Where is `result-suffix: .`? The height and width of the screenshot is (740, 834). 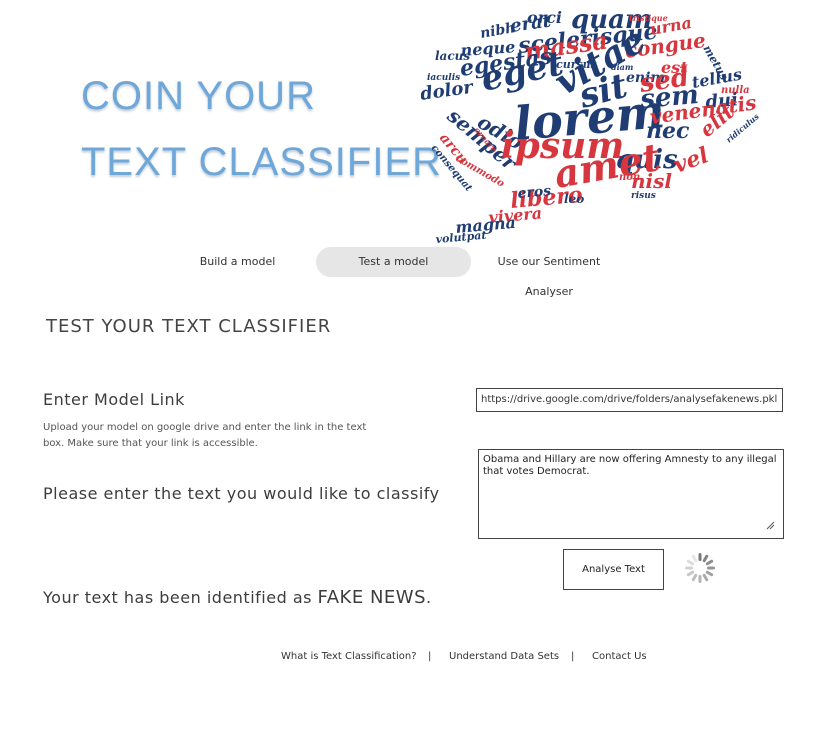
result-suffix: . is located at coordinates (429, 597).